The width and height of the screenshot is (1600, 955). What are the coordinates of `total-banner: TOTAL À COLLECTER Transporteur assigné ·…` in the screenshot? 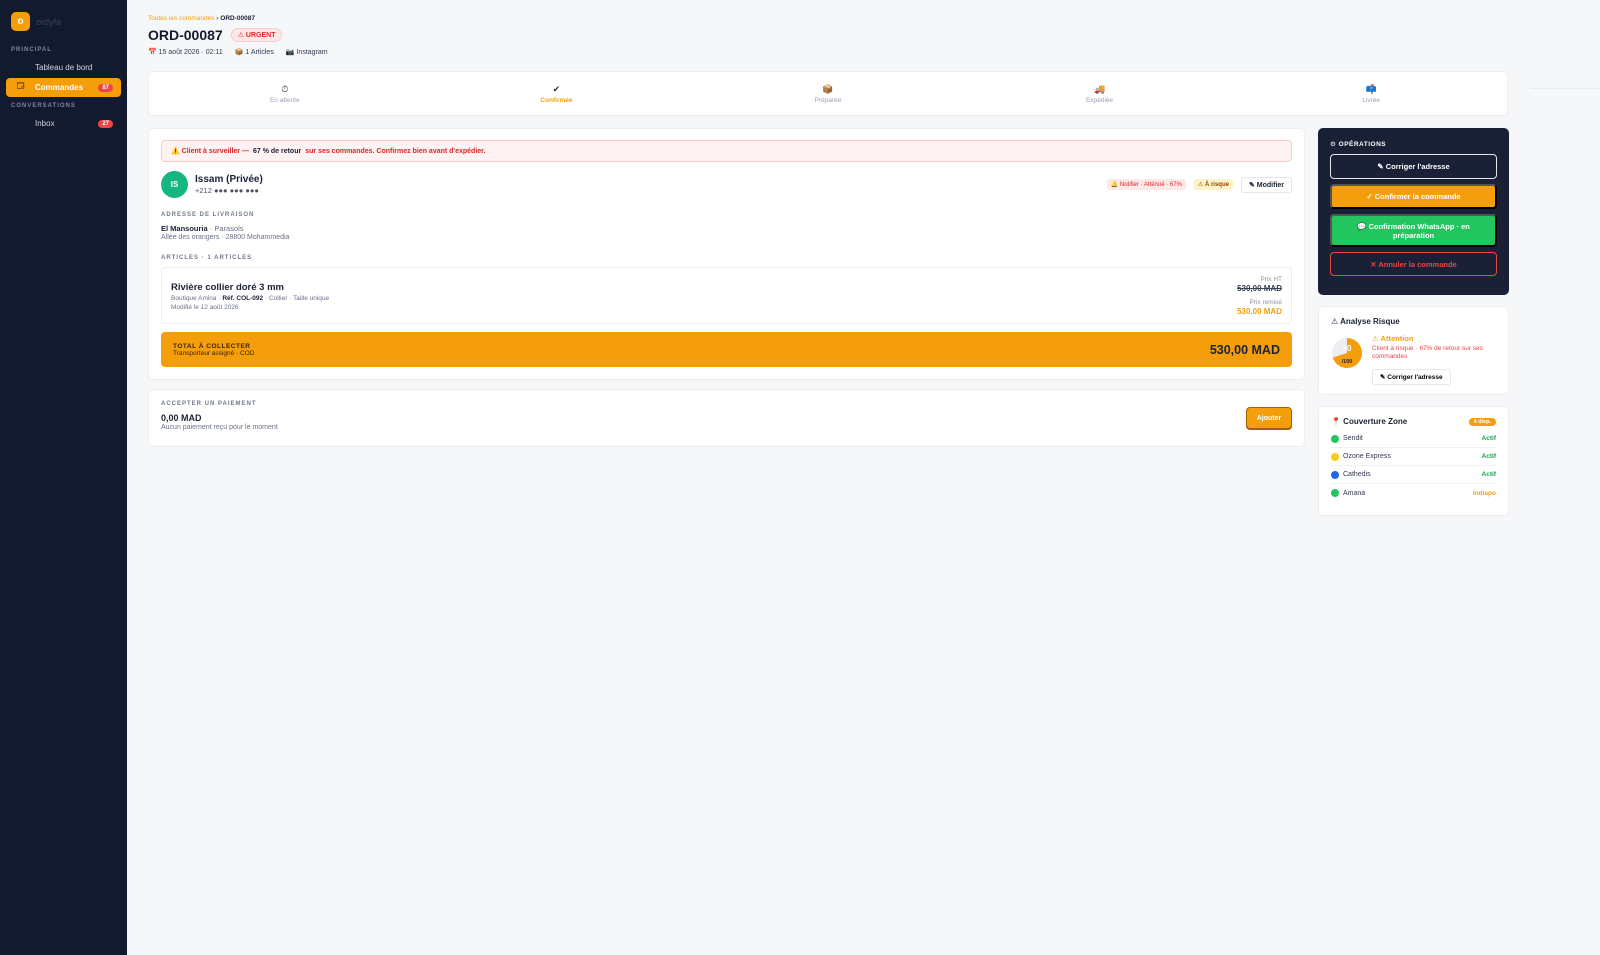 It's located at (726, 349).